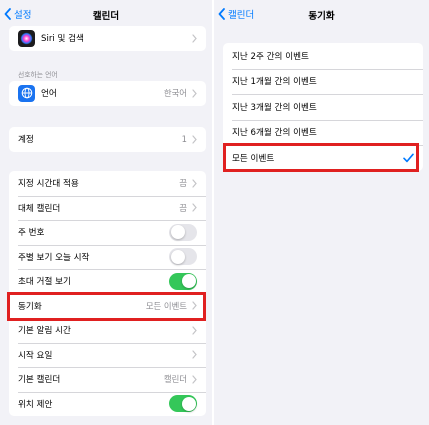 The width and height of the screenshot is (429, 425). What do you see at coordinates (408, 157) in the screenshot?
I see `checkmark-icon` at bounding box center [408, 157].